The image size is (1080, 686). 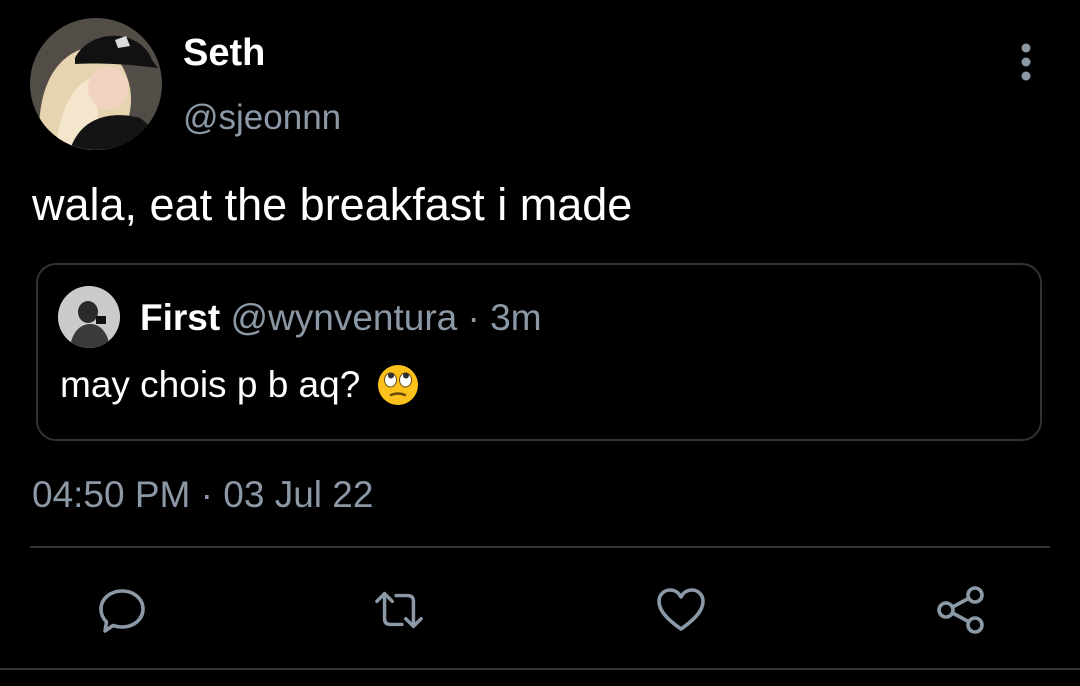 I want to click on face-with-rolling-eyes-icon, so click(x=398, y=385).